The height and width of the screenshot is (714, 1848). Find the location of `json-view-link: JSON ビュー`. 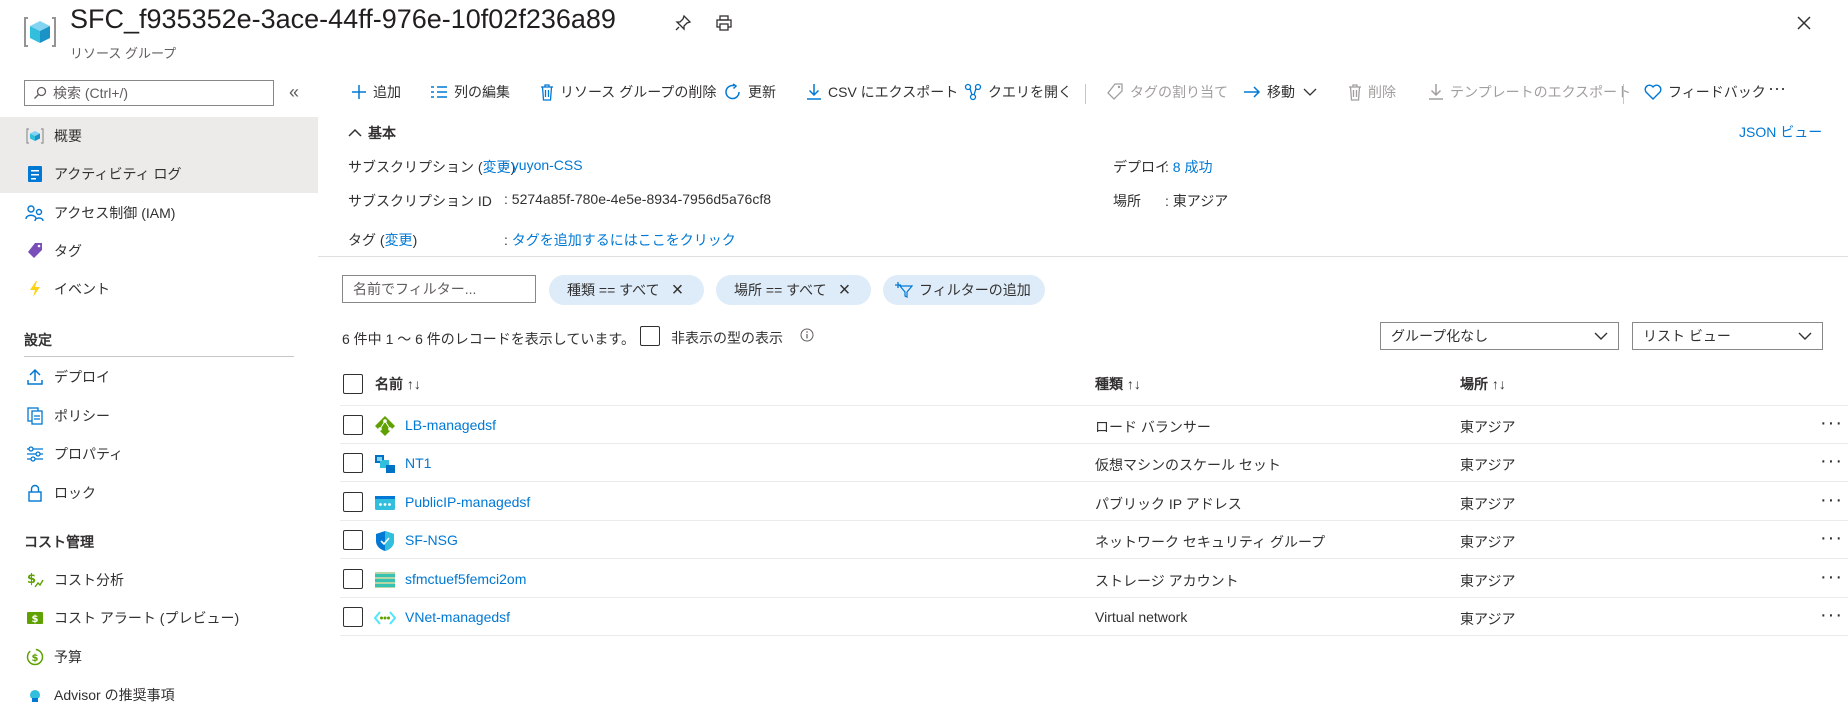

json-view-link: JSON ビュー is located at coordinates (1780, 132).